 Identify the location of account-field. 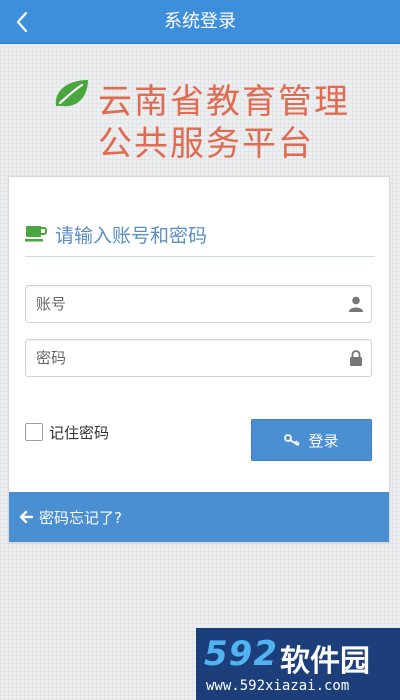
(198, 304).